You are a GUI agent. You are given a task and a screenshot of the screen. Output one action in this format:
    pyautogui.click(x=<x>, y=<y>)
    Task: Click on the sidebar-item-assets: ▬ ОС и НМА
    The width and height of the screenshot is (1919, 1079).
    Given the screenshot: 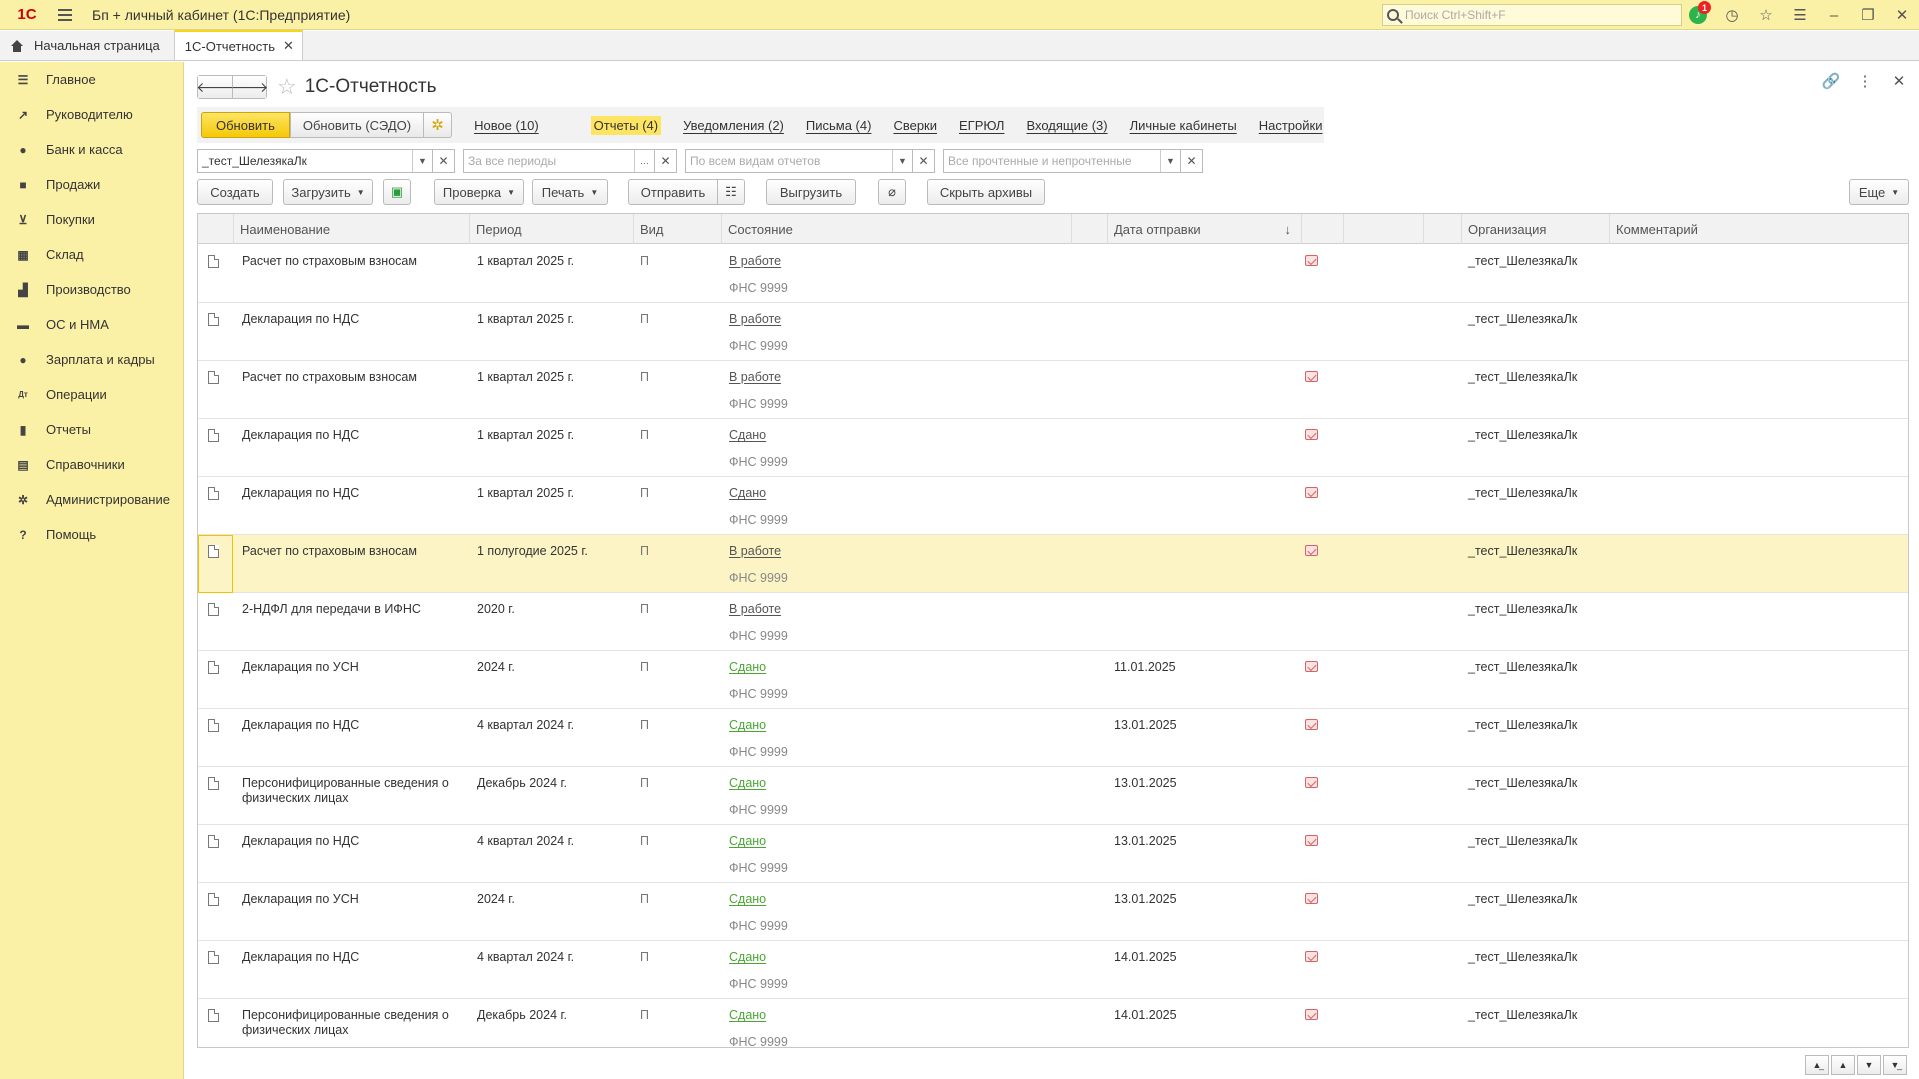 What is the action you would take?
    pyautogui.click(x=91, y=324)
    